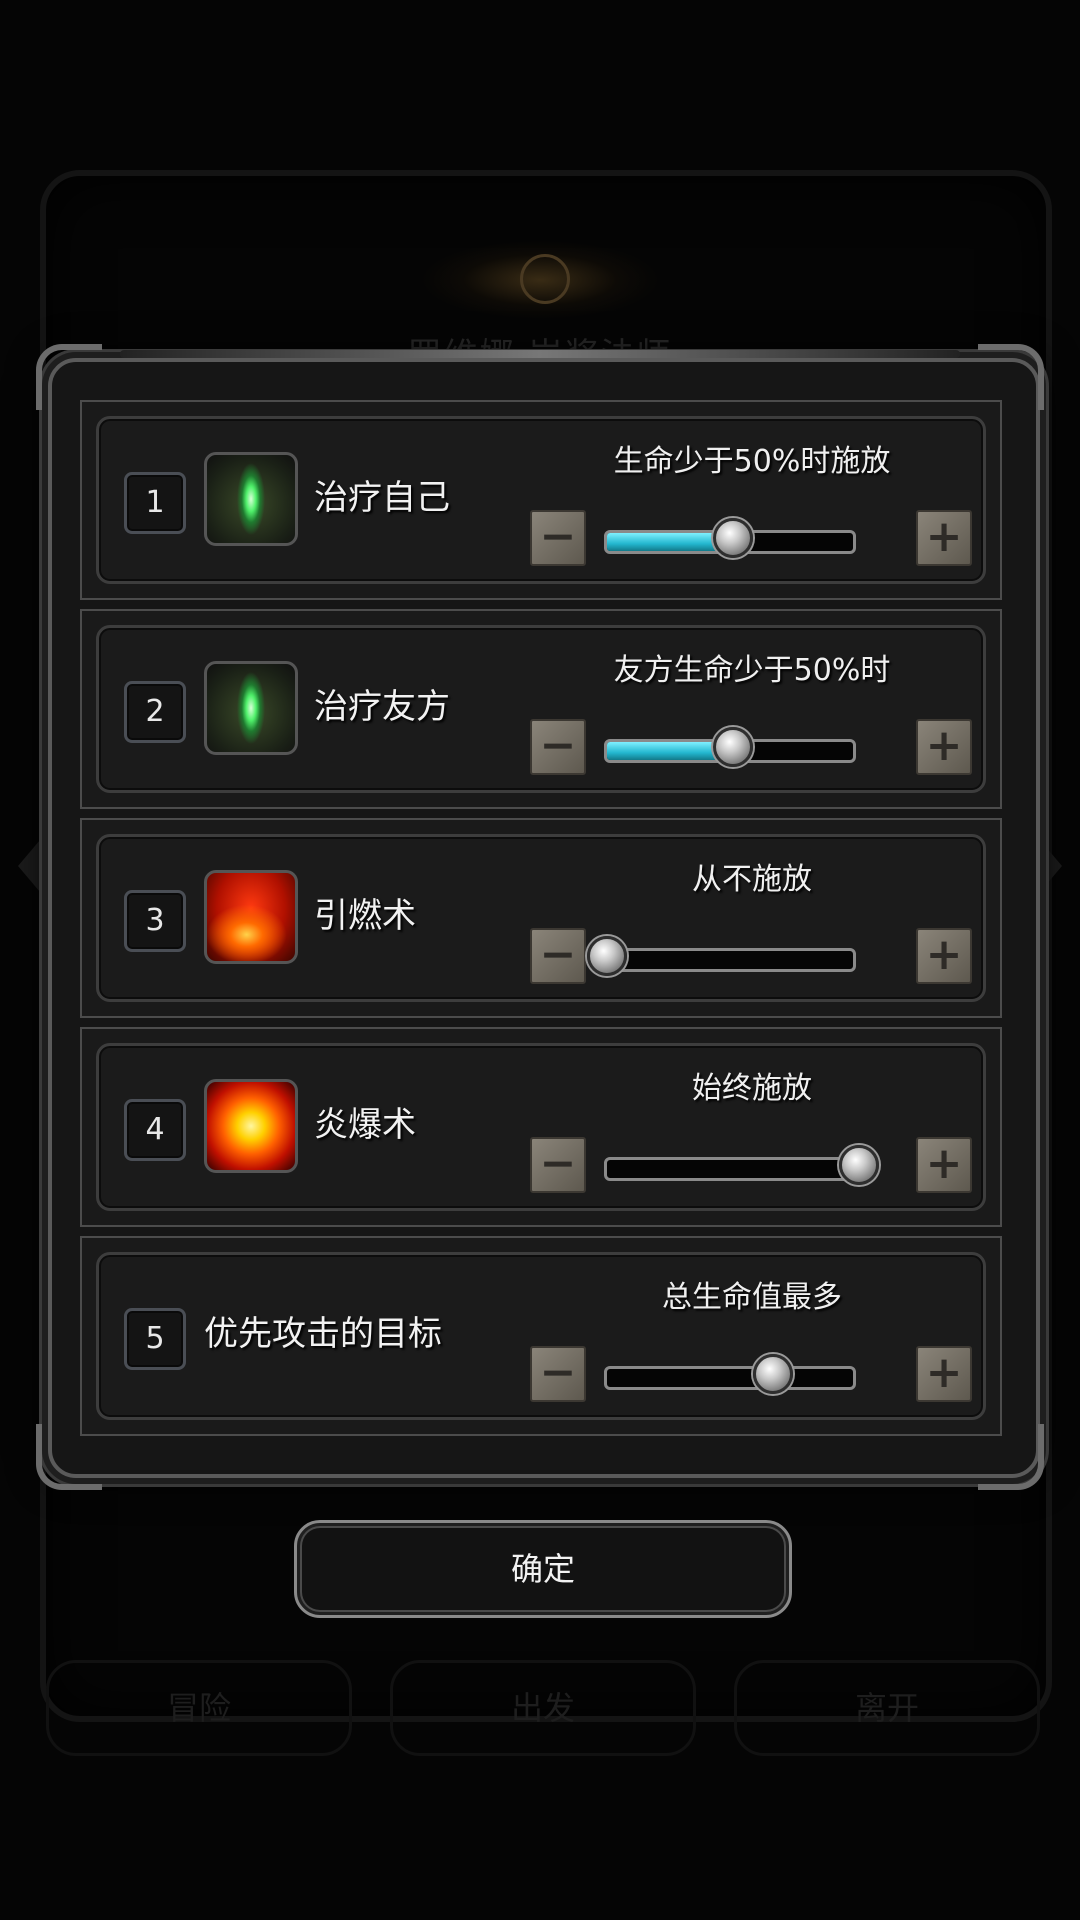  What do you see at coordinates (541, 500) in the screenshot?
I see `skill-row-1: 1 治疗自己 生命少于50%时施放 − +` at bounding box center [541, 500].